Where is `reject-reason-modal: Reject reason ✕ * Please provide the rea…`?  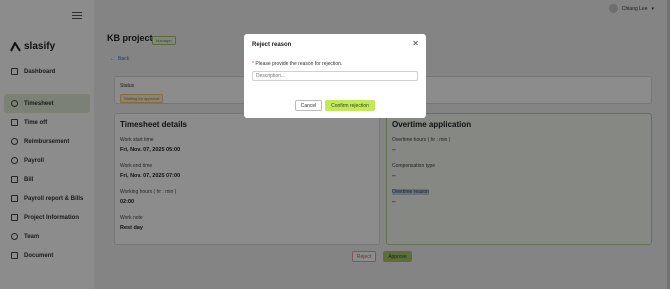 reject-reason-modal: Reject reason ✕ * Please provide the rea… is located at coordinates (335, 76).